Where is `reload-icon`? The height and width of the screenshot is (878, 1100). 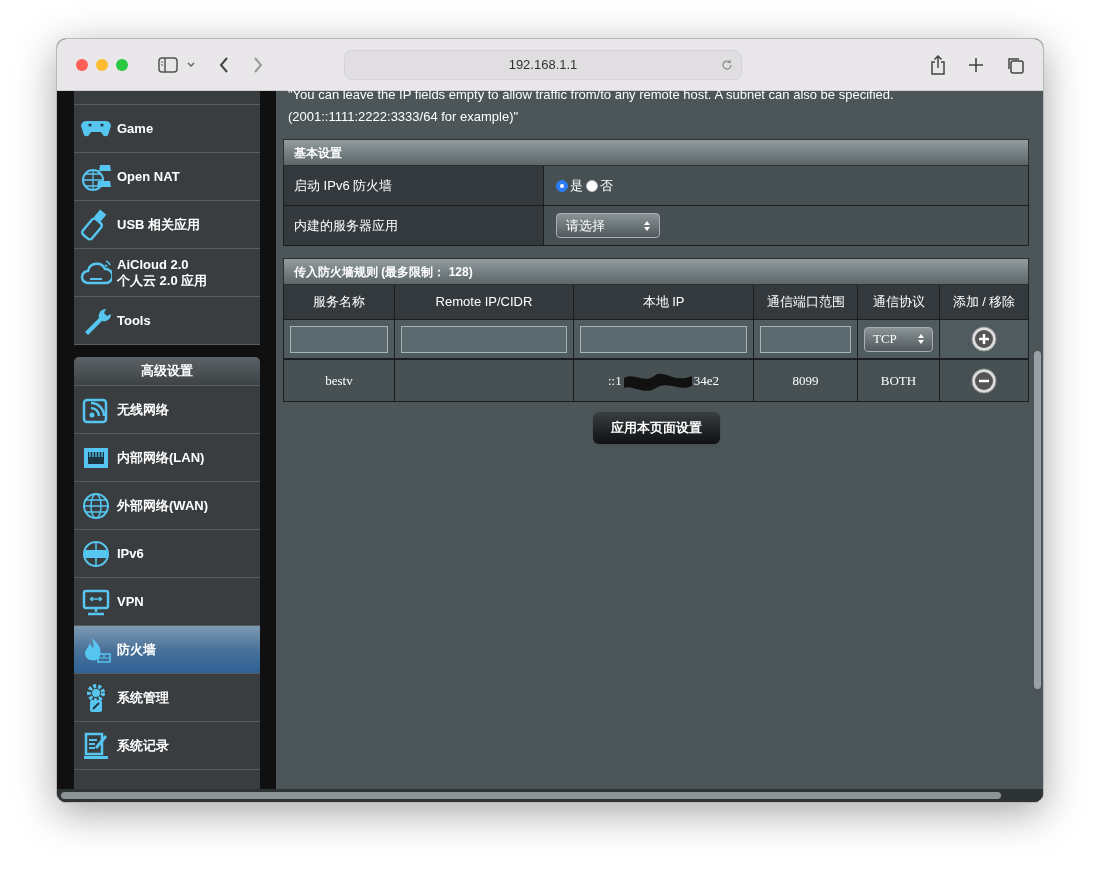 reload-icon is located at coordinates (727, 64).